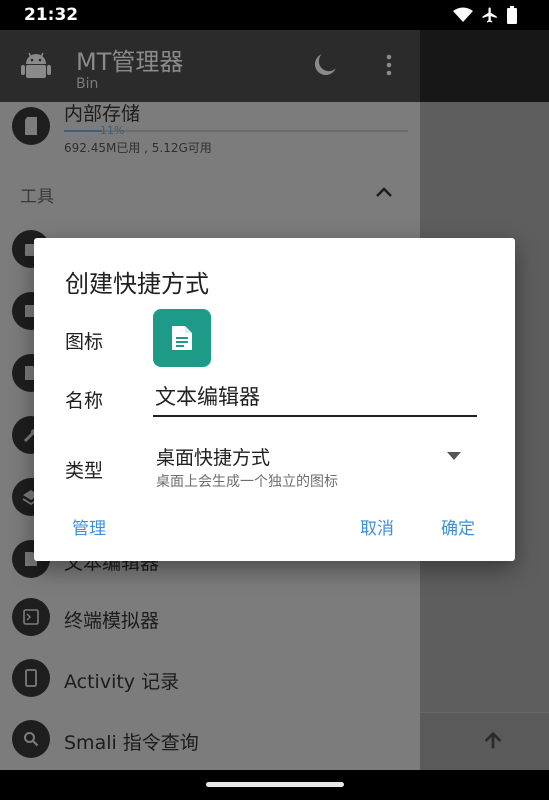 This screenshot has height=800, width=549. I want to click on cancel-button: 取消, so click(377, 526).